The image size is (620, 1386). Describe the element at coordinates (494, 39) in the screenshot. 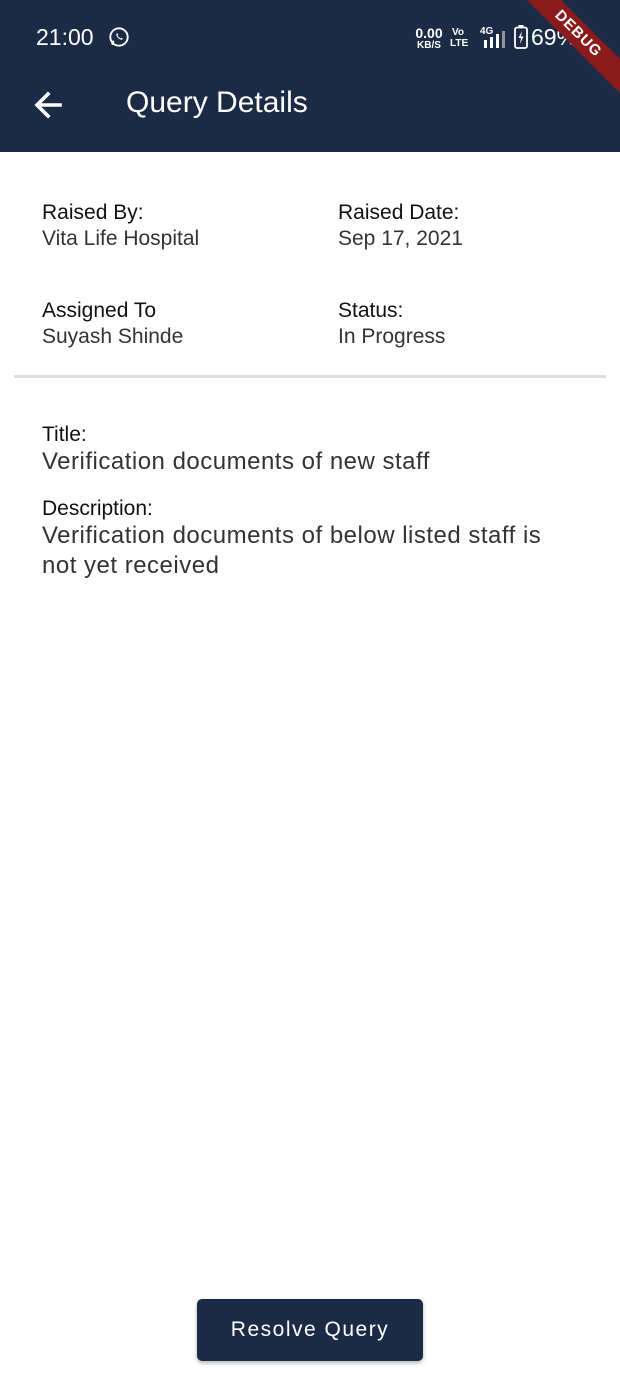

I see `signal-icon` at that location.